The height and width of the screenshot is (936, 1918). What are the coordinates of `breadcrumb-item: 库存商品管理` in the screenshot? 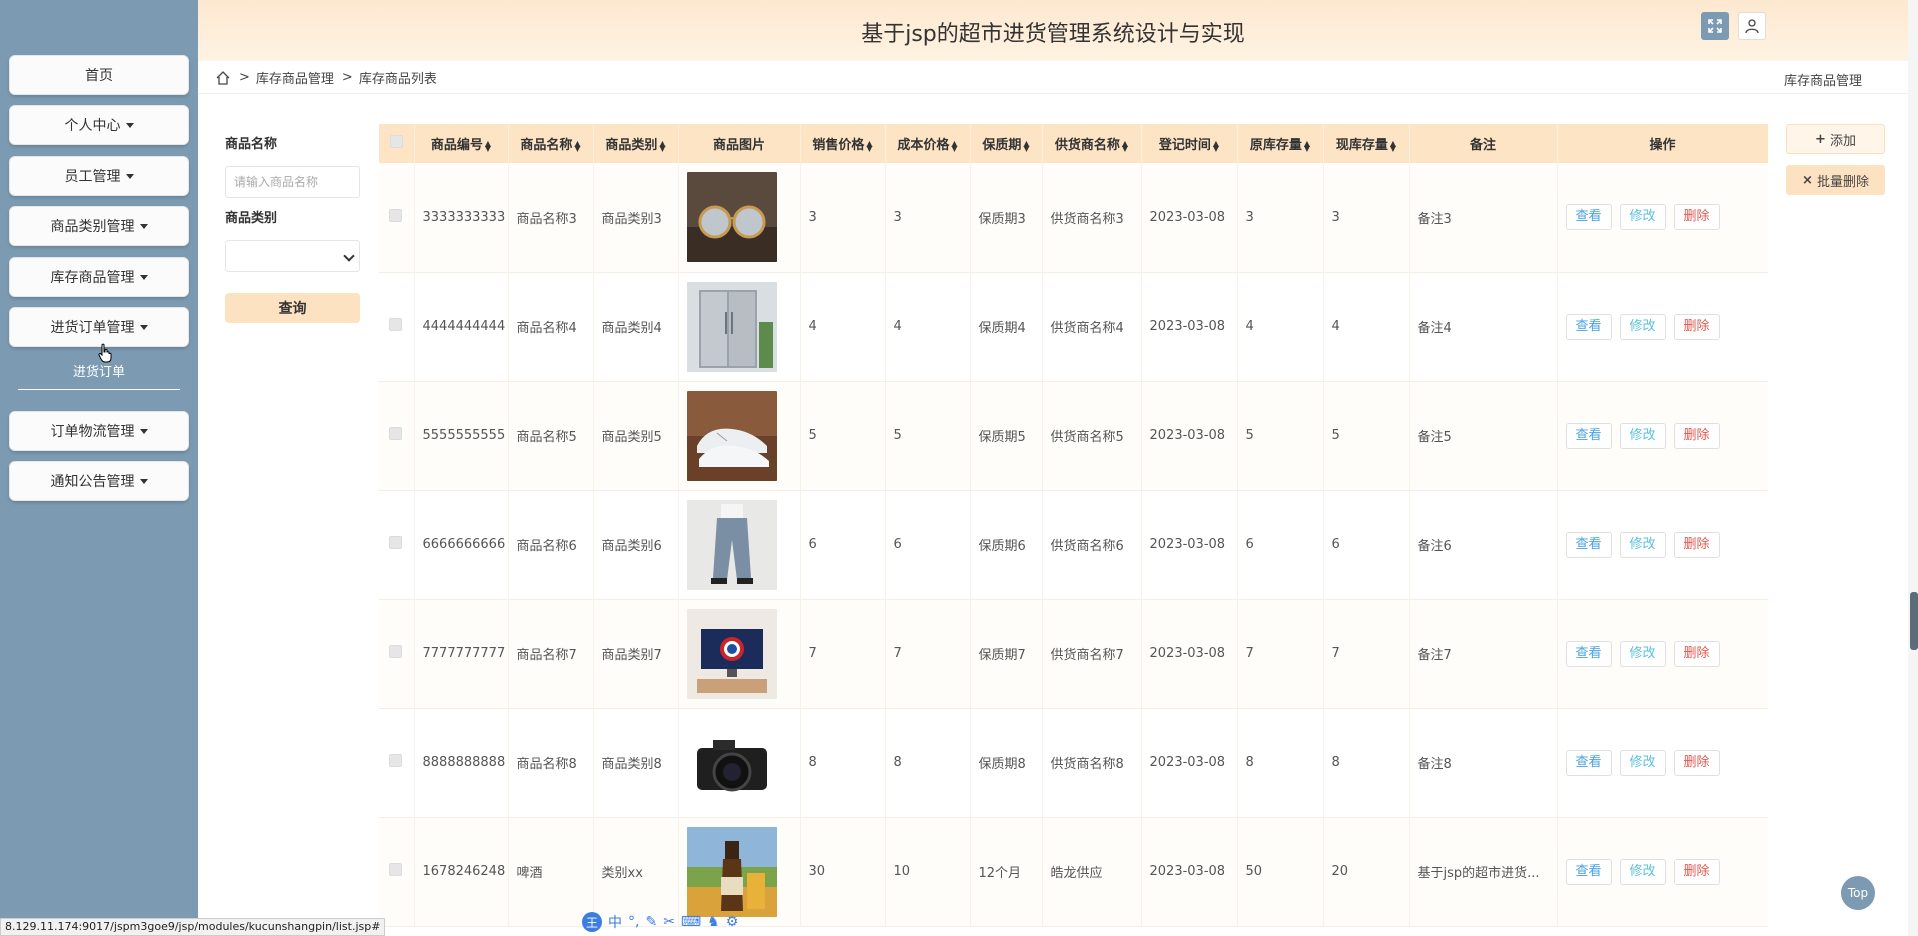 It's located at (295, 77).